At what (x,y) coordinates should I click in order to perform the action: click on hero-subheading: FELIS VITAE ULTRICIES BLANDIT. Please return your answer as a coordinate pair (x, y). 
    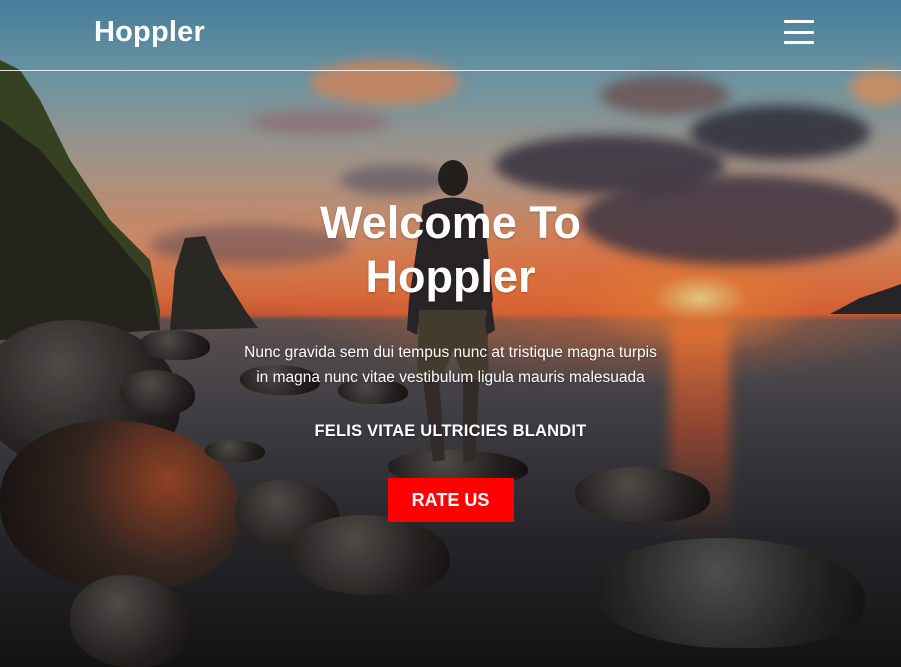
    Looking at the image, I should click on (450, 431).